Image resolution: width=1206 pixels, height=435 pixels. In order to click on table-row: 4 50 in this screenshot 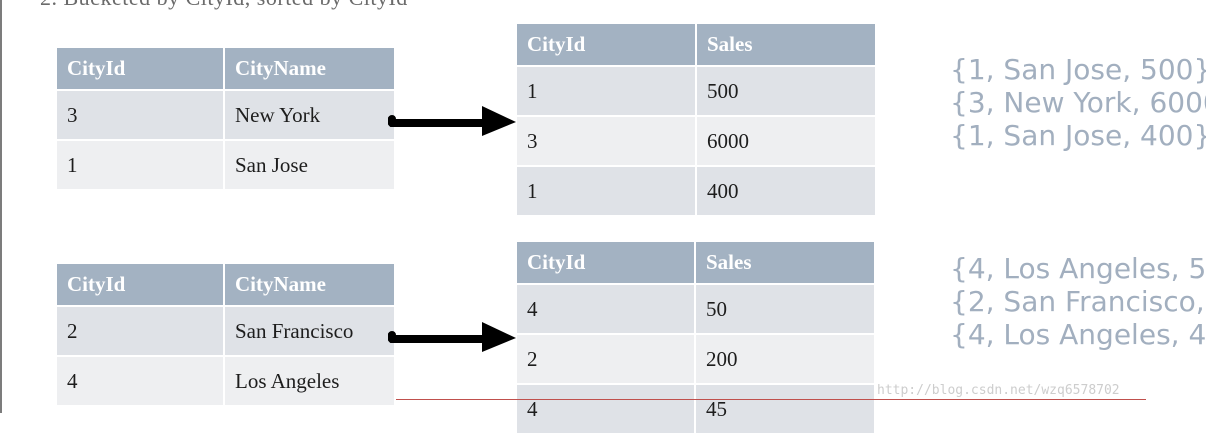, I will do `click(695, 310)`.